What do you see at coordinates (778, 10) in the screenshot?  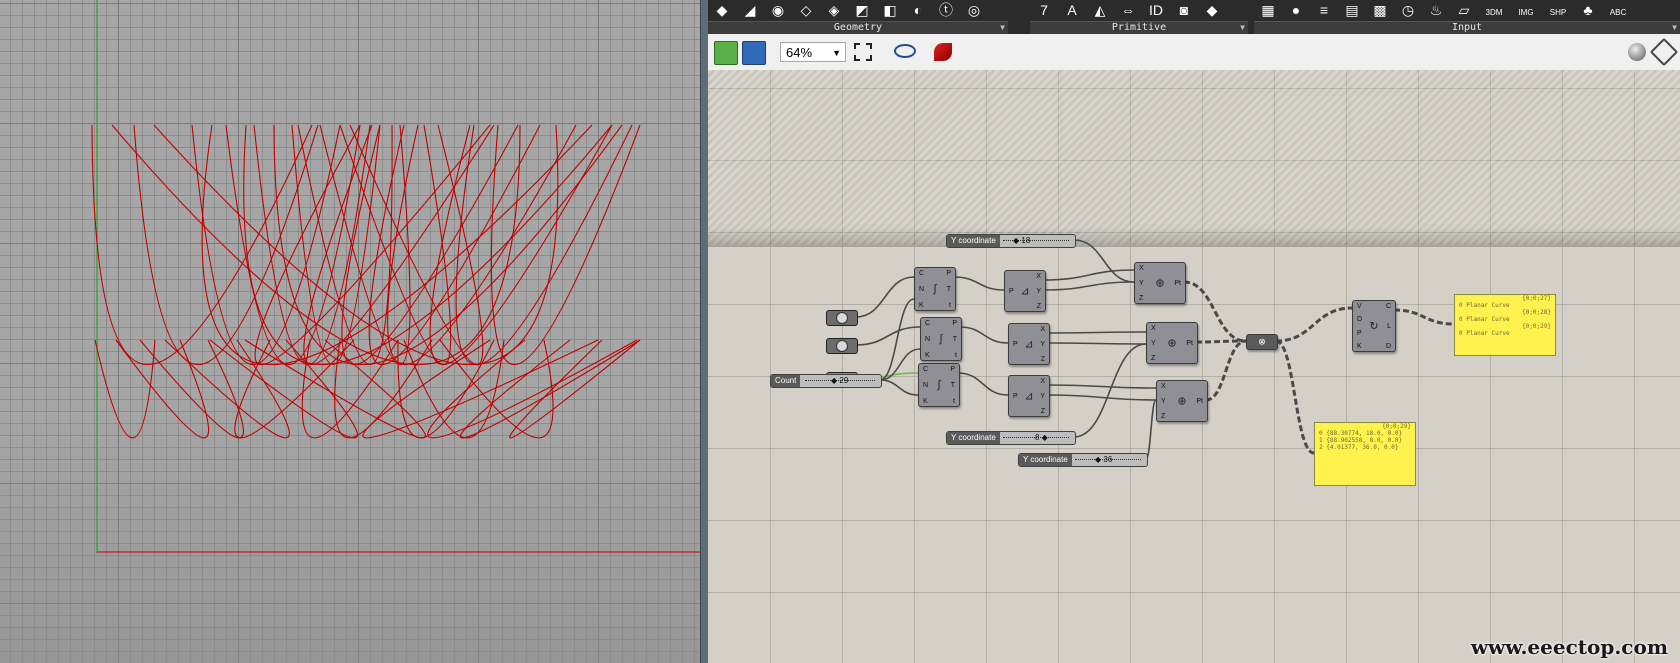 I see `ribbon-component-icon: ◉` at bounding box center [778, 10].